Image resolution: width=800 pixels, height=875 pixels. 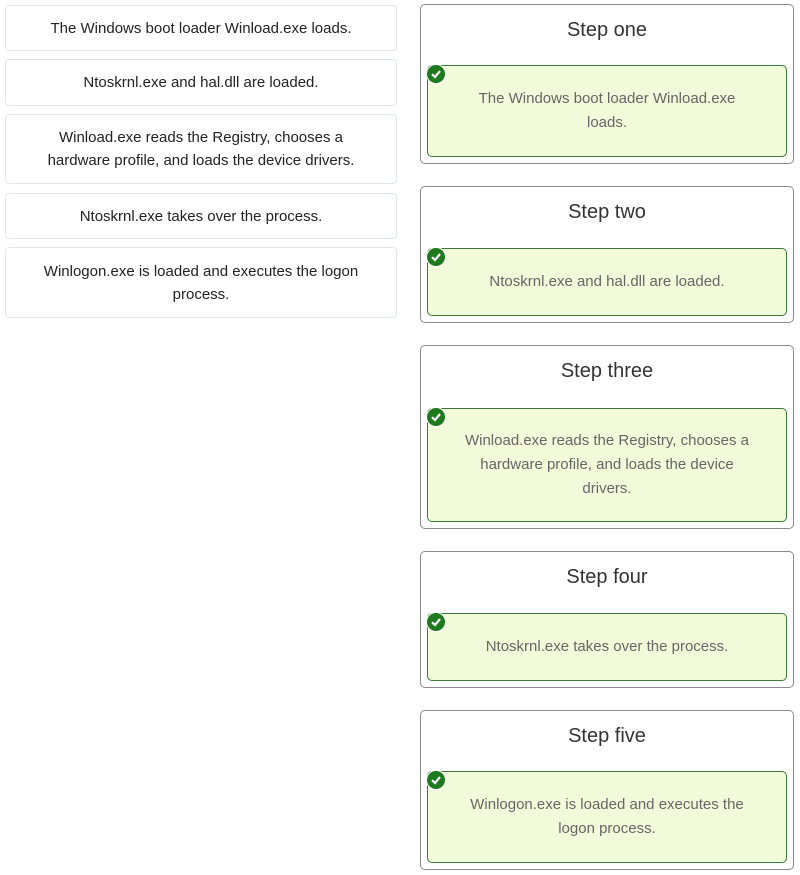 I want to click on answer-text: Ntoskrnl.exe takes over the process., so click(x=607, y=646).